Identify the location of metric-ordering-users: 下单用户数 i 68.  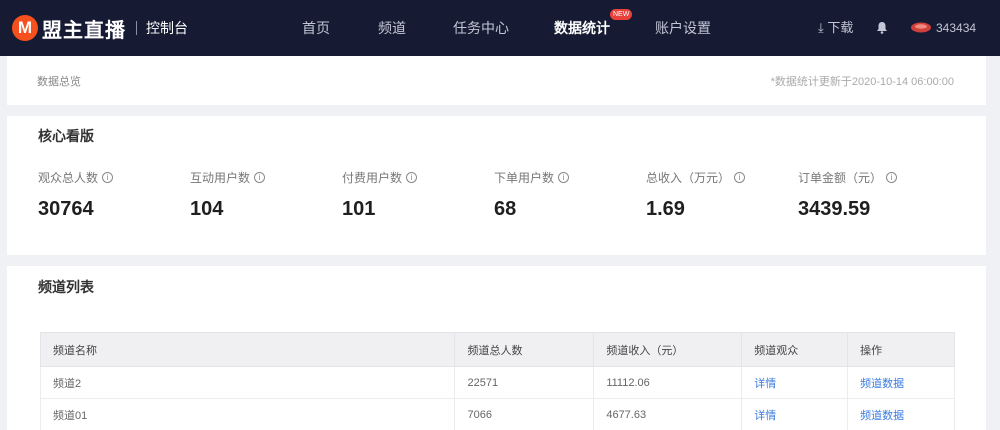
(532, 195).